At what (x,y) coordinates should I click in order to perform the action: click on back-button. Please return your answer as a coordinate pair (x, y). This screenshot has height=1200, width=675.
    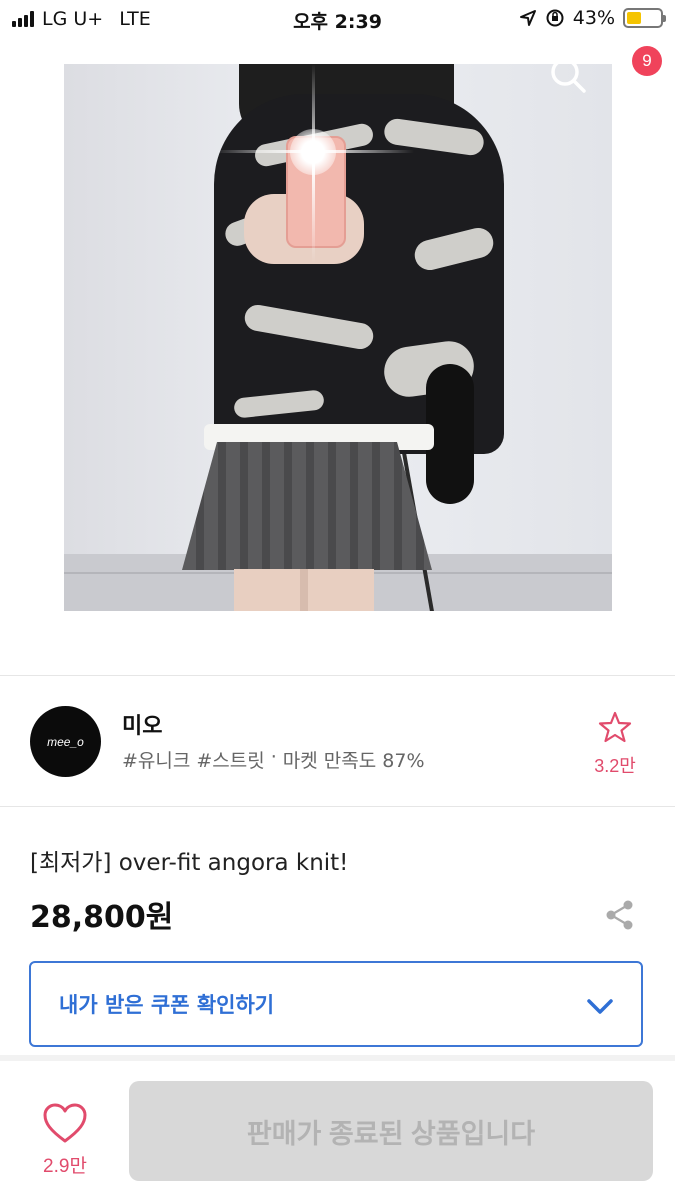
    Looking at the image, I should click on (42, 74).